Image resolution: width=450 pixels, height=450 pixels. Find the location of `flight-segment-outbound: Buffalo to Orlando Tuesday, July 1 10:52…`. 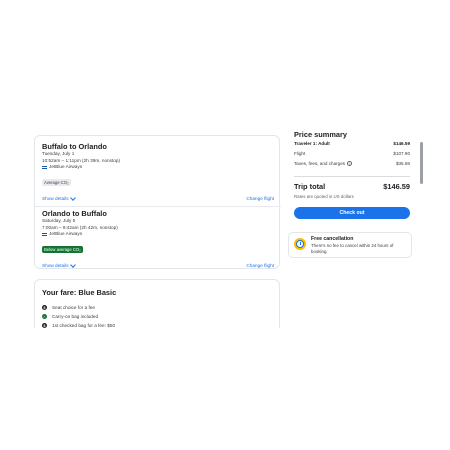

flight-segment-outbound: Buffalo to Orlando Tuesday, July 1 10:52… is located at coordinates (158, 171).